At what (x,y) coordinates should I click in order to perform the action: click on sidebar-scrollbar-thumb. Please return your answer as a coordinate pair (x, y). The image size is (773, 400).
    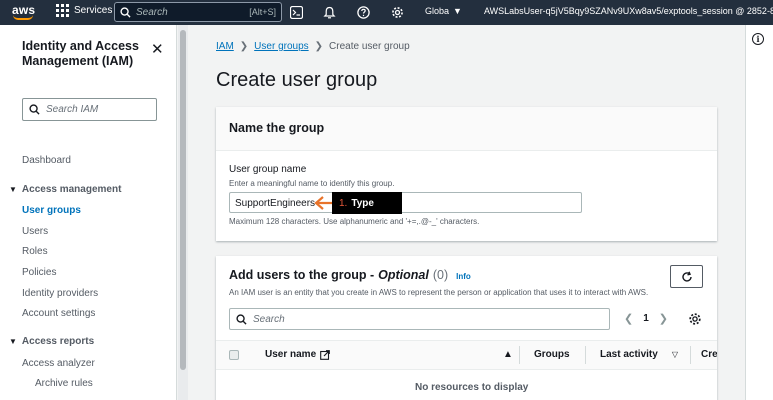
    Looking at the image, I should click on (183, 200).